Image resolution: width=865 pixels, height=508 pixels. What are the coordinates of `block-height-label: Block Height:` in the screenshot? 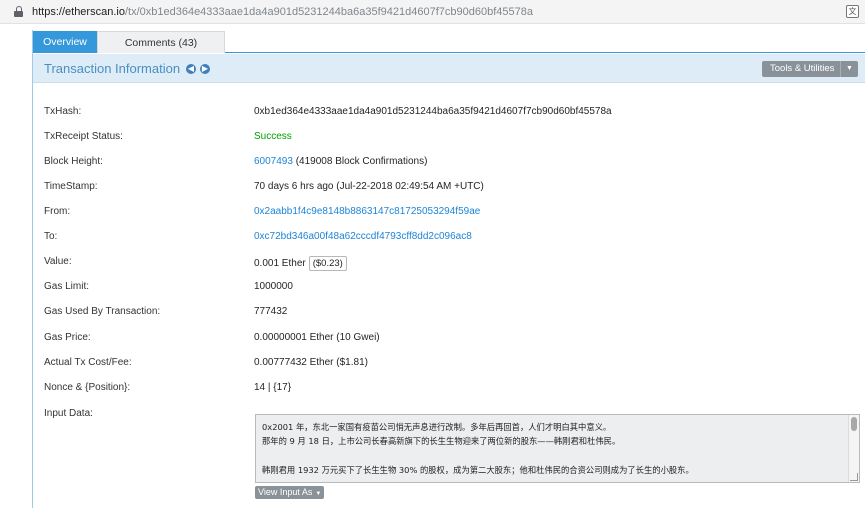 It's located at (73, 161).